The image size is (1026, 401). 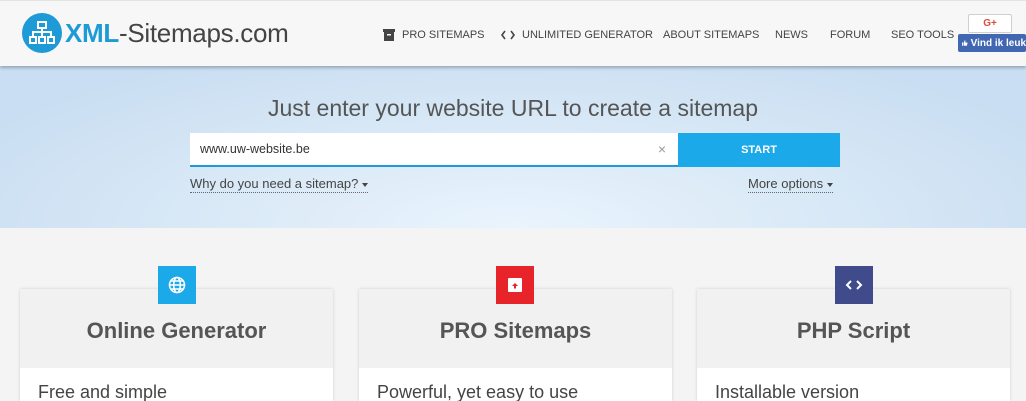 I want to click on card-description: Powerful, yet easy to use, so click(x=478, y=391).